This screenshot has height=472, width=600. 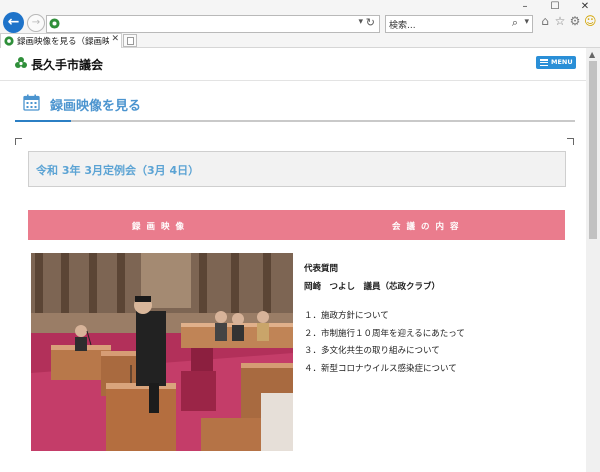 I want to click on speaker-name: 岡崎 つよし 議員（芯政クラブ）, so click(x=372, y=287).